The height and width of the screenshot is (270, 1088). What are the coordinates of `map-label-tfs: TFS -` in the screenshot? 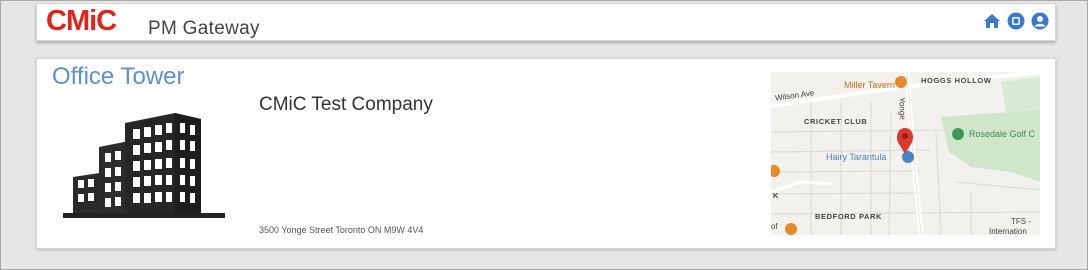 It's located at (1021, 221).